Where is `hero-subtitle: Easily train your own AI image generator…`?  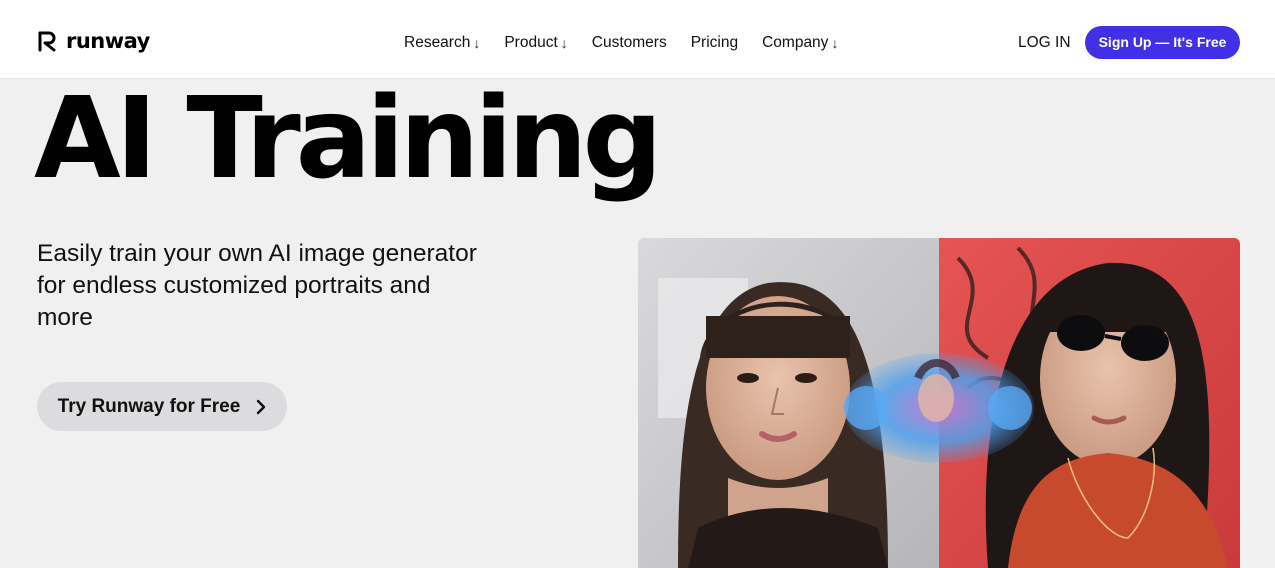
hero-subtitle: Easily train your own AI image generator… is located at coordinates (257, 285).